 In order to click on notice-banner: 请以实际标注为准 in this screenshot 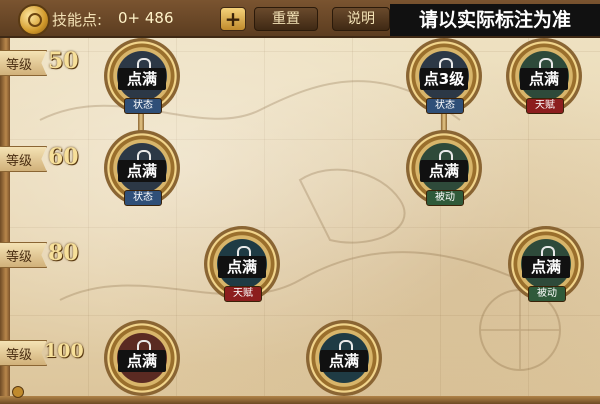, I will do `click(495, 20)`.